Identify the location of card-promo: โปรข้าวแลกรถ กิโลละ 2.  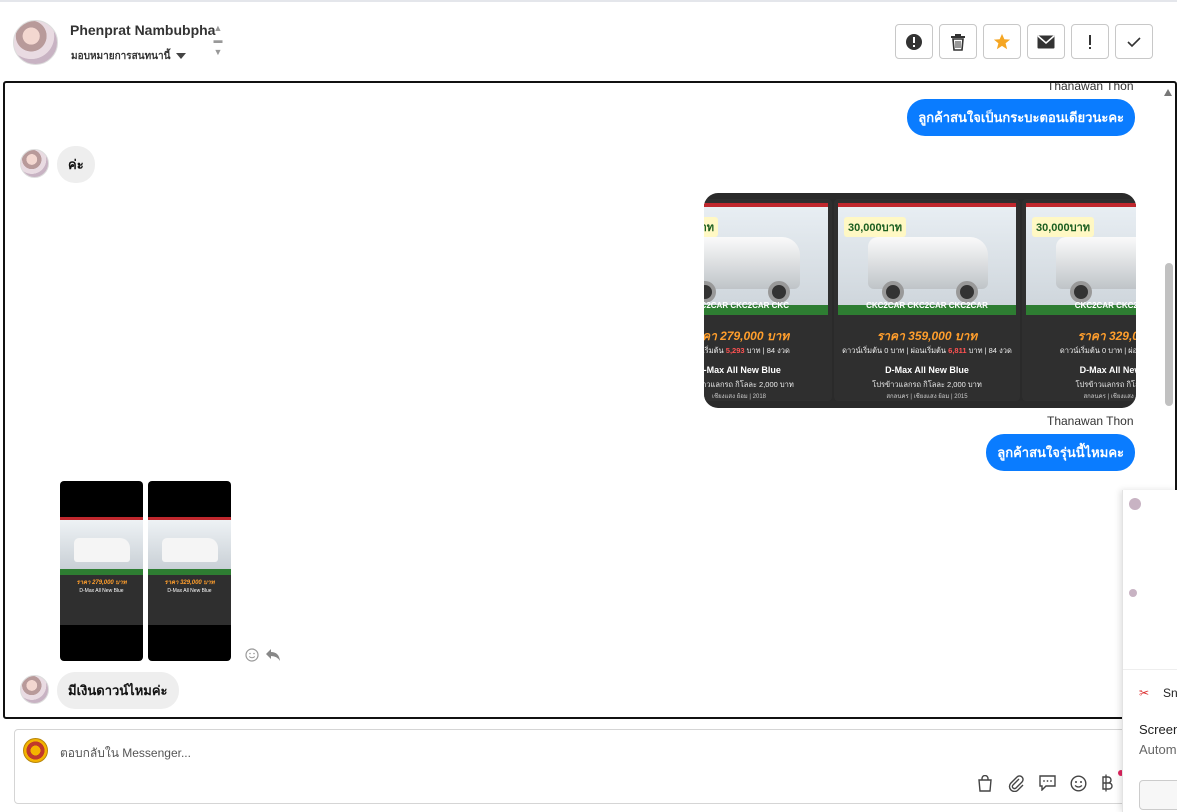
(1105, 384).